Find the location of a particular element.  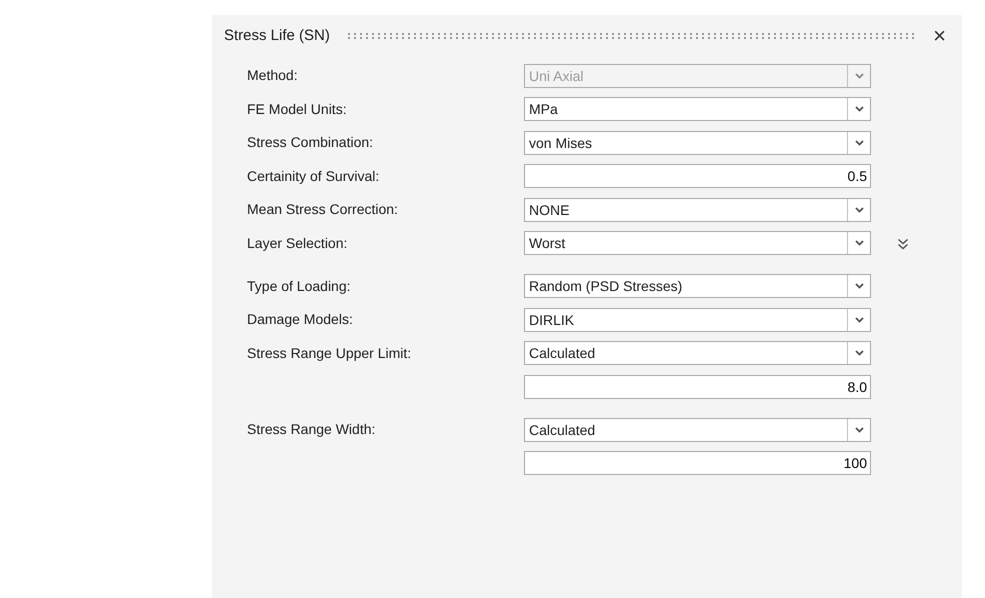

dropdown: von Mises is located at coordinates (697, 142).